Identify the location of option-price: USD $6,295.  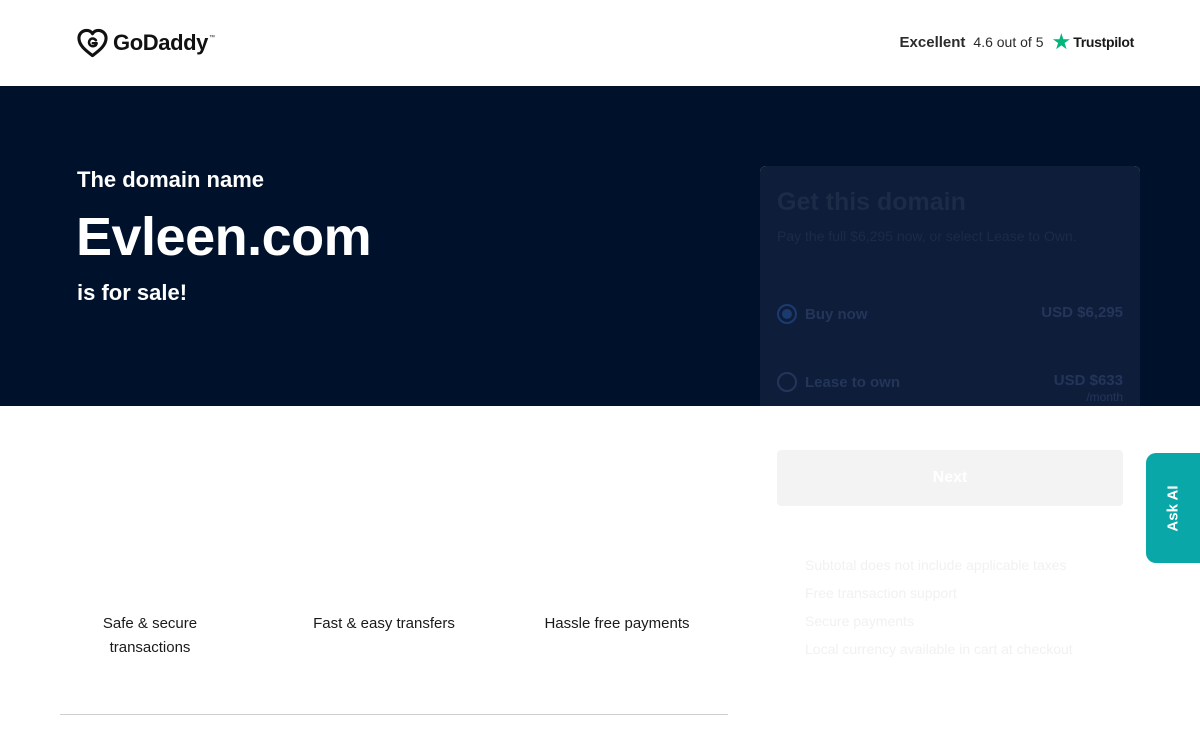
(1082, 312).